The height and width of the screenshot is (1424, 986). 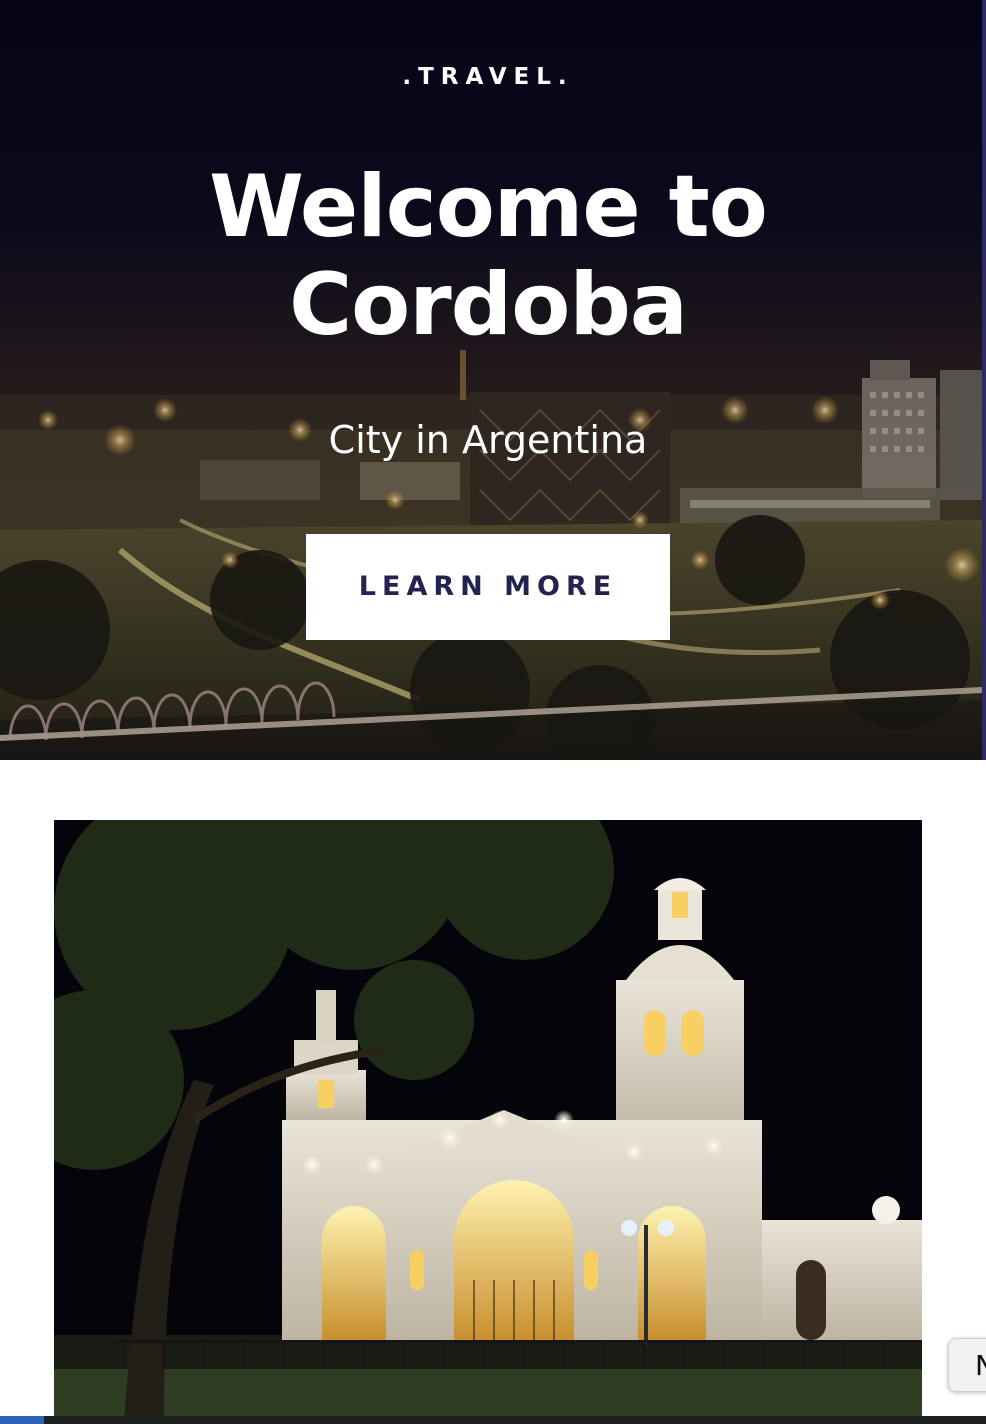 What do you see at coordinates (22, 1420) in the screenshot?
I see `bottom-bar-accent` at bounding box center [22, 1420].